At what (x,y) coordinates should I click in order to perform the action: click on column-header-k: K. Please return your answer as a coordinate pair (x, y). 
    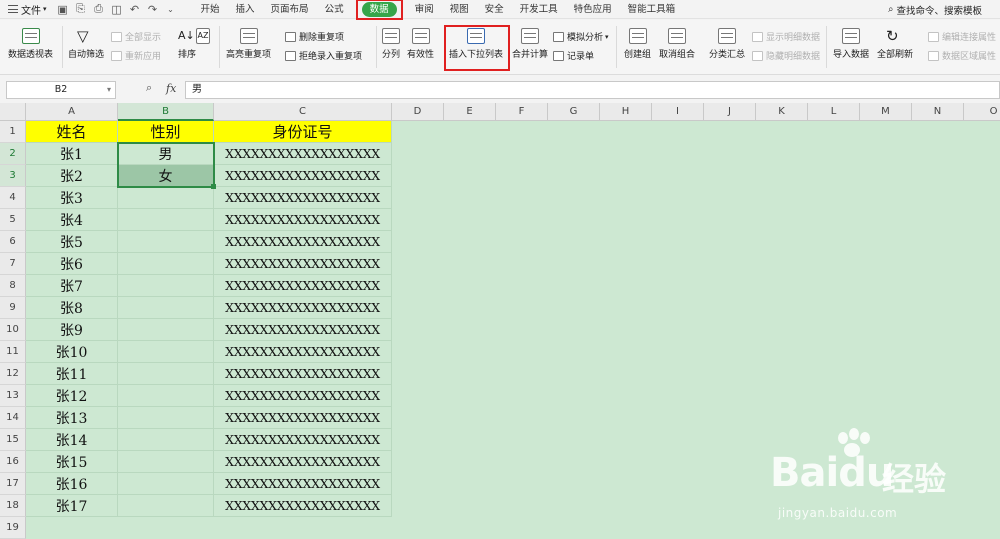
    Looking at the image, I should click on (782, 112).